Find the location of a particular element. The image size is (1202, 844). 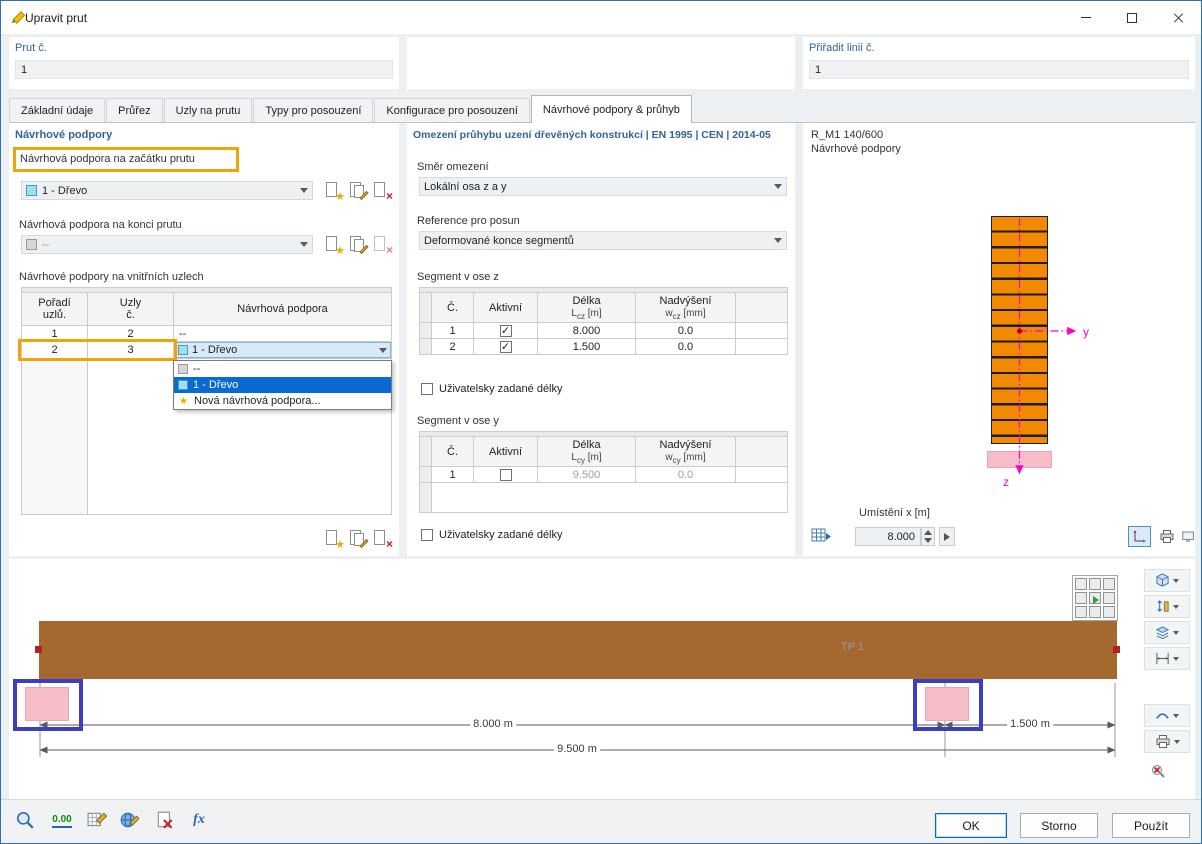

decimal-places-button: 0.00 is located at coordinates (62, 820).